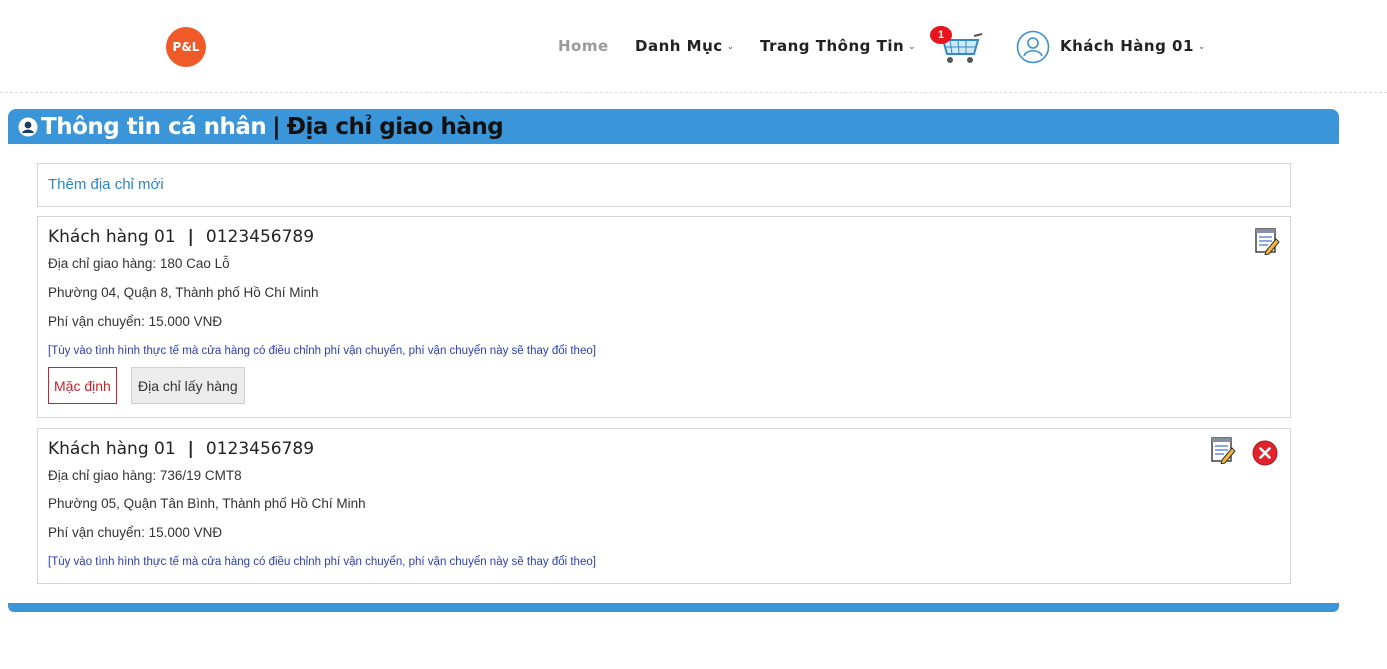 This screenshot has height=669, width=1387. I want to click on add-address-link: Thêm địa chỉ mới, so click(106, 184).